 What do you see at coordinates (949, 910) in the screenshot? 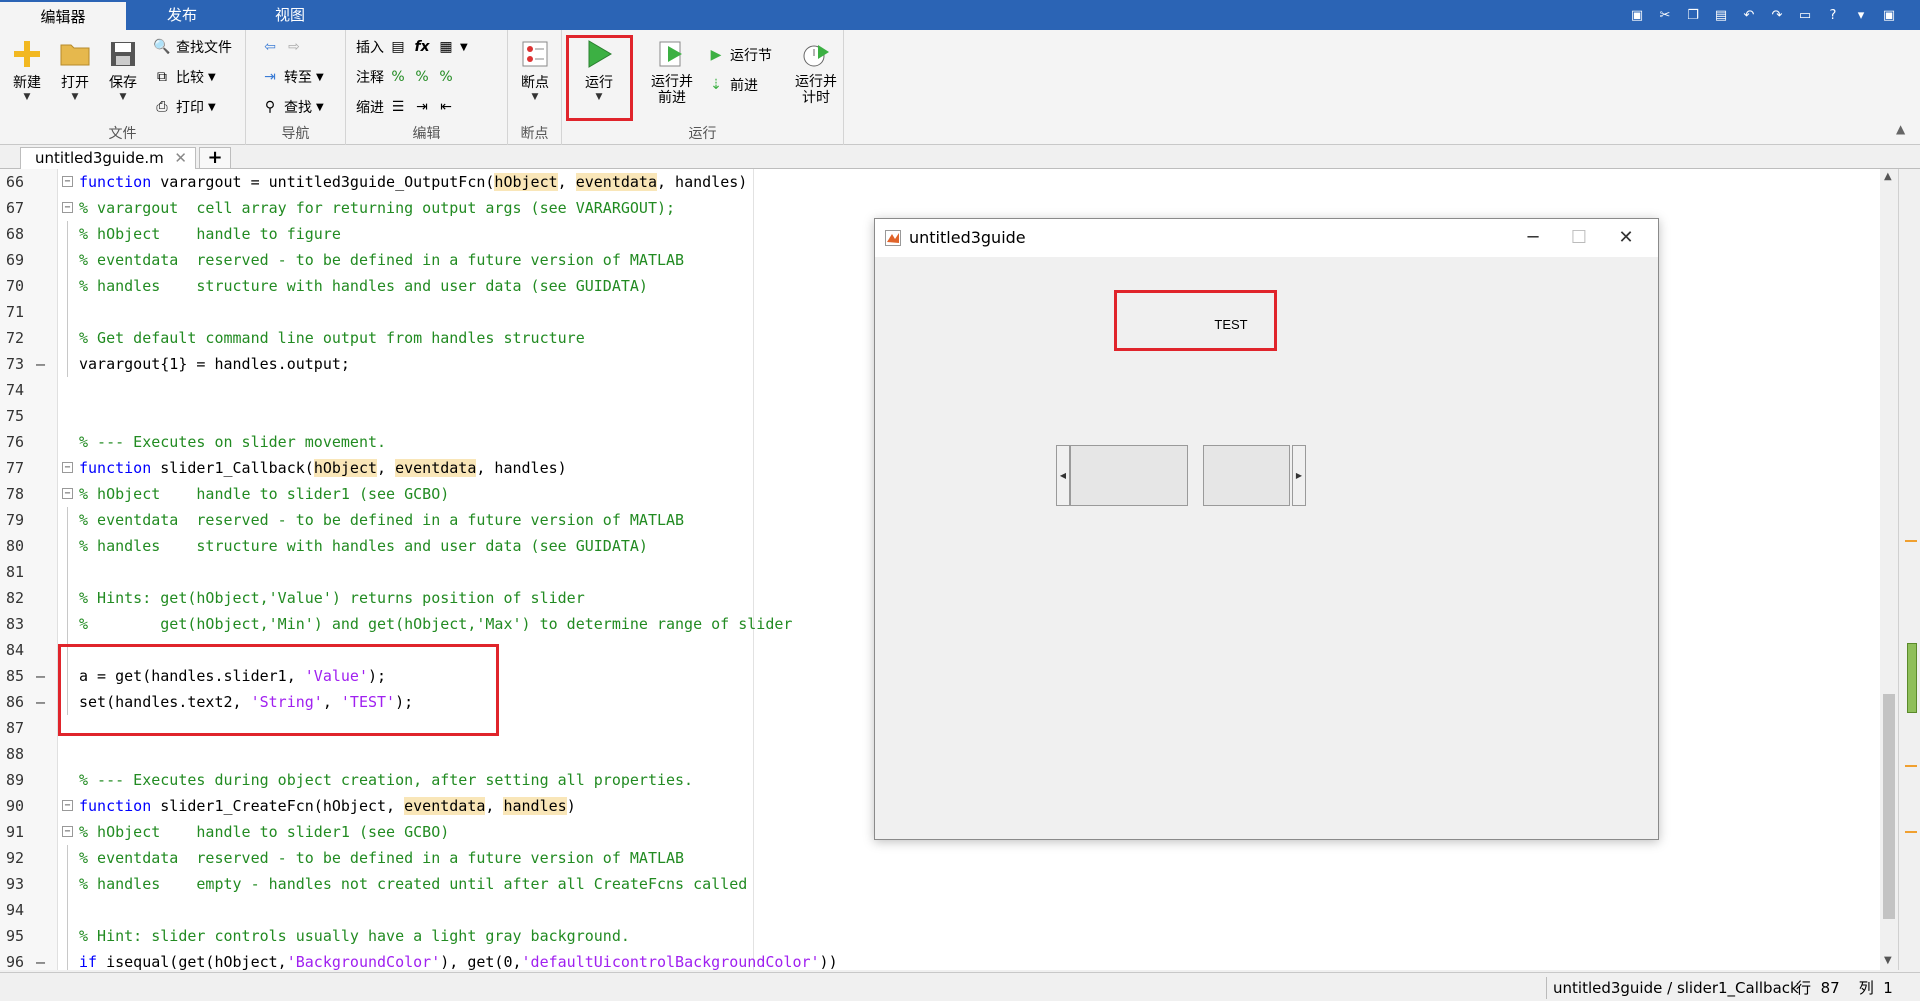
I see `code-line: 94` at bounding box center [949, 910].